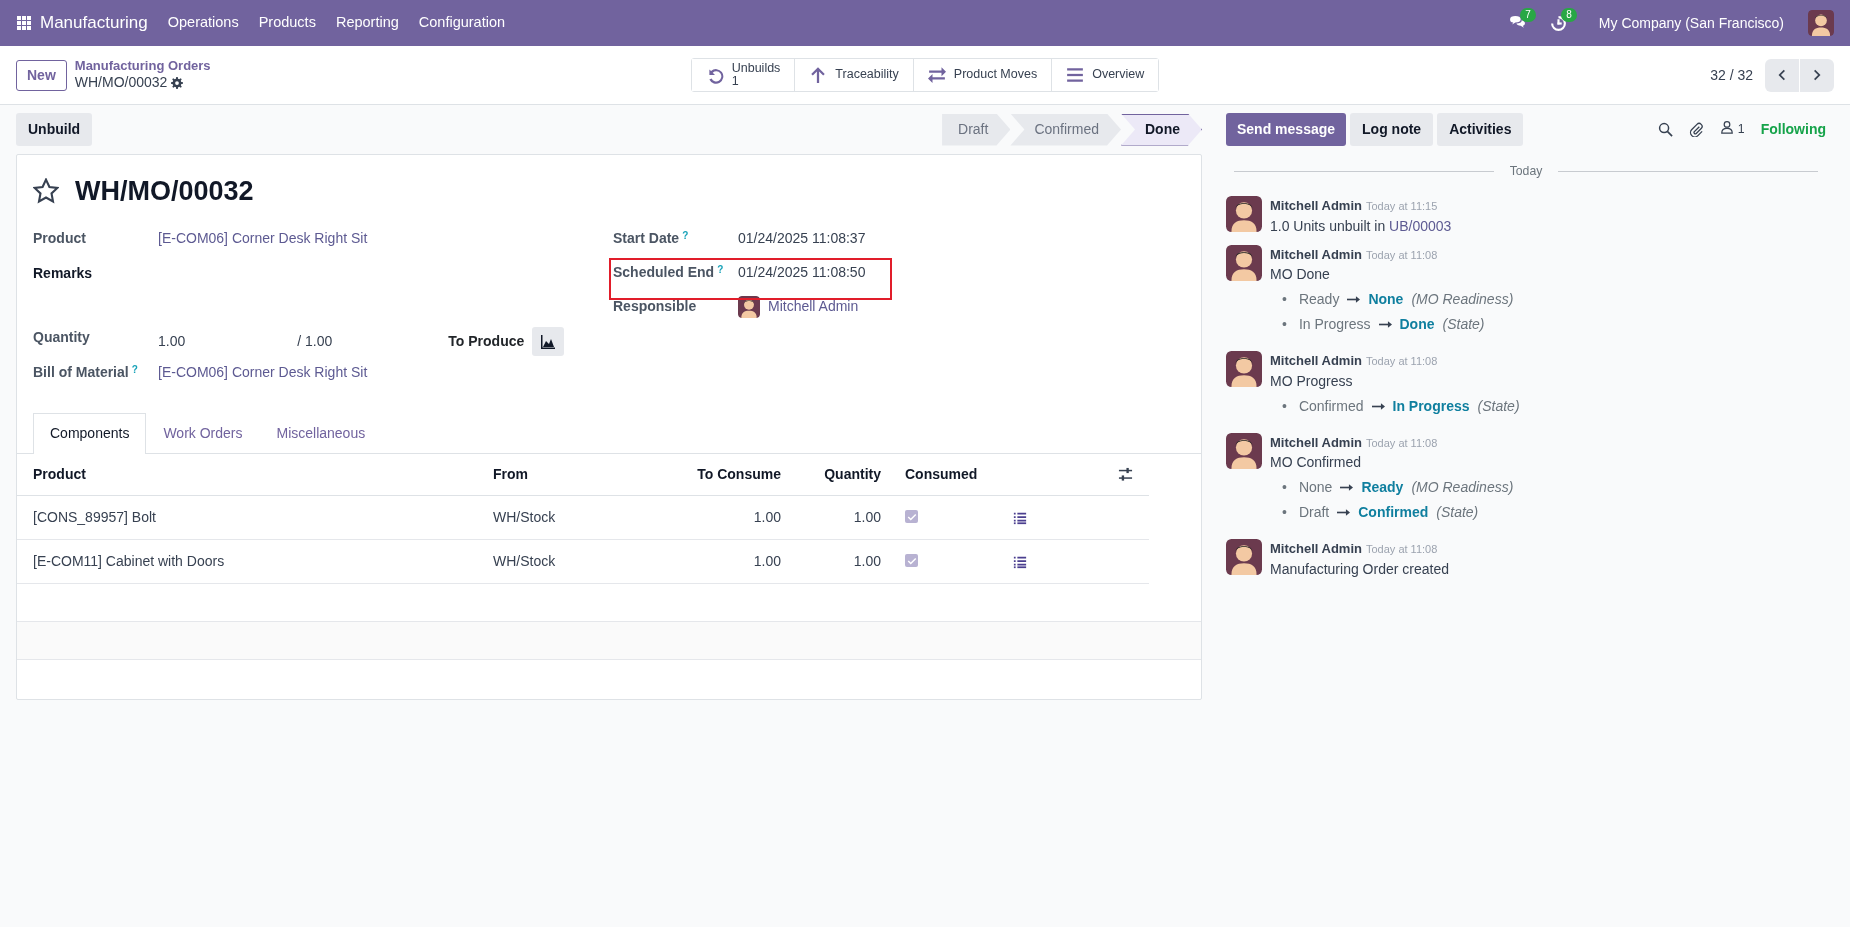 The image size is (1850, 927). What do you see at coordinates (1558, 23) in the screenshot?
I see `clock-icon` at bounding box center [1558, 23].